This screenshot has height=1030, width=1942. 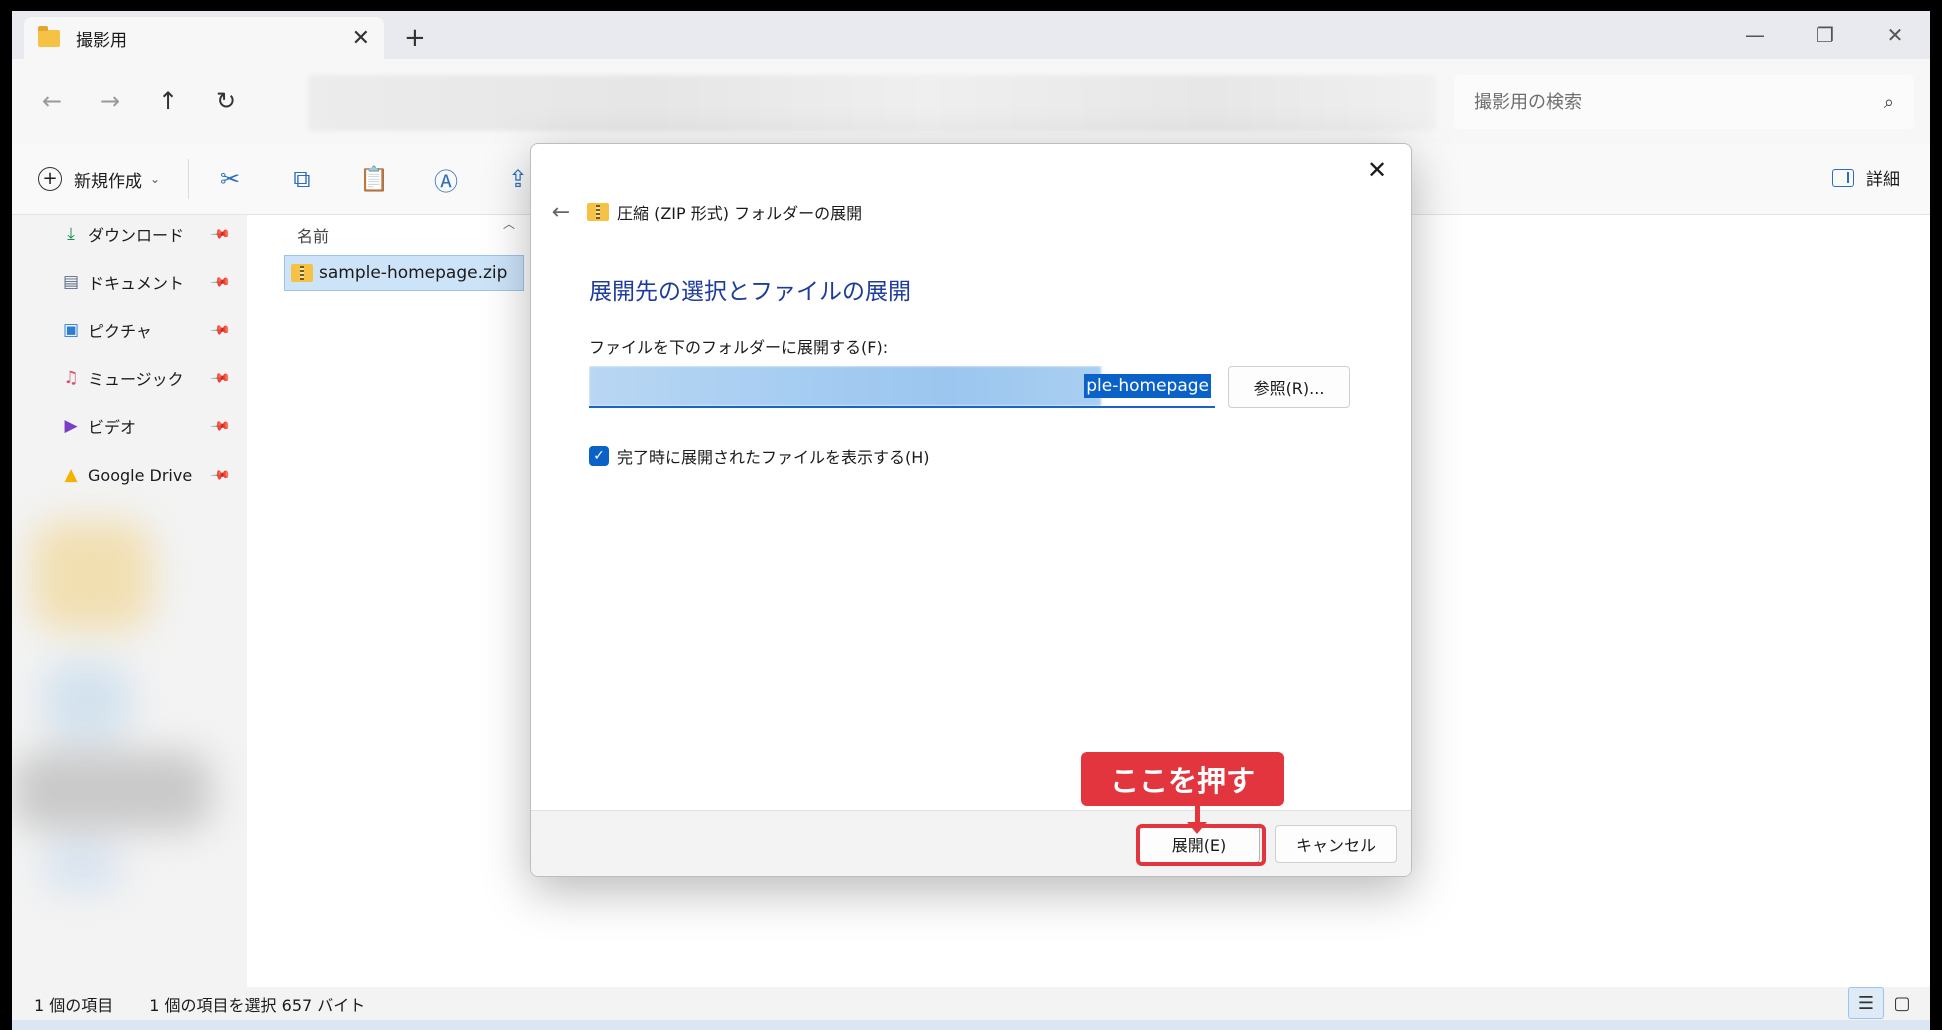 I want to click on minimize-button: —, so click(x=1755, y=35).